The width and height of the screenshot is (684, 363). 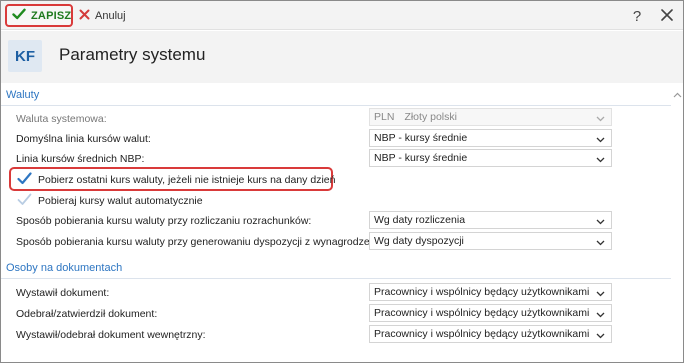 I want to click on page-header: KF Parametry systemu, so click(x=342, y=57).